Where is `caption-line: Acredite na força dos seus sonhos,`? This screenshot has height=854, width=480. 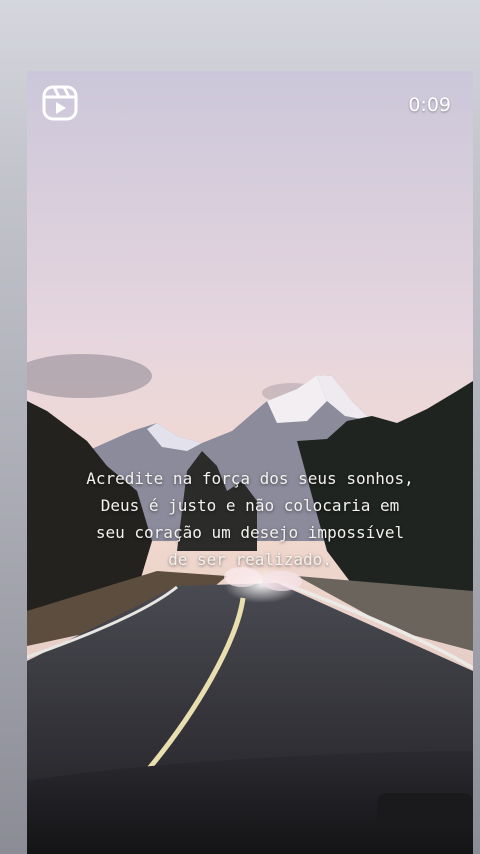
caption-line: Acredite na força dos seus sonhos, is located at coordinates (250, 478).